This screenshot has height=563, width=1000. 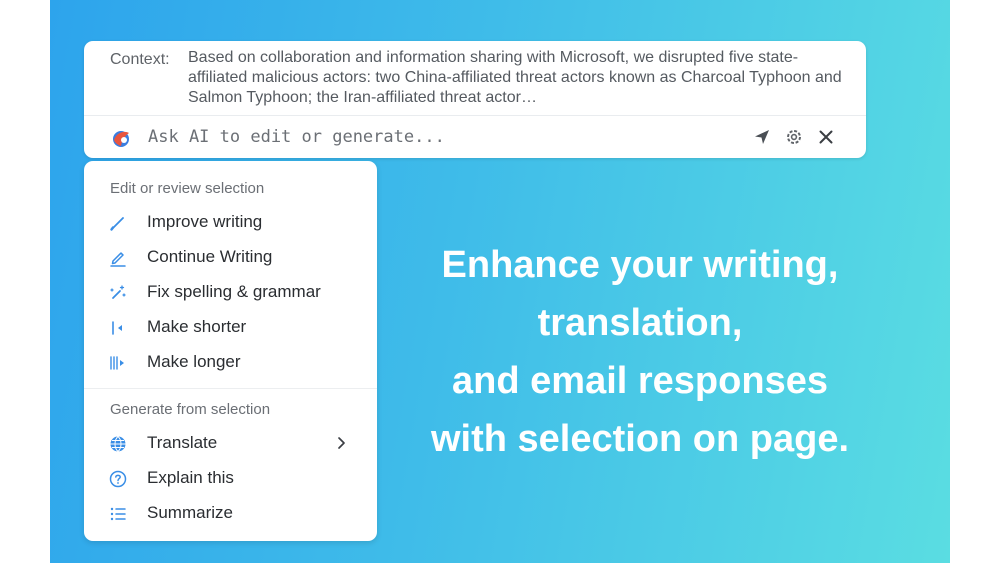 What do you see at coordinates (640, 265) in the screenshot?
I see `headline-line: Enhance your writing,` at bounding box center [640, 265].